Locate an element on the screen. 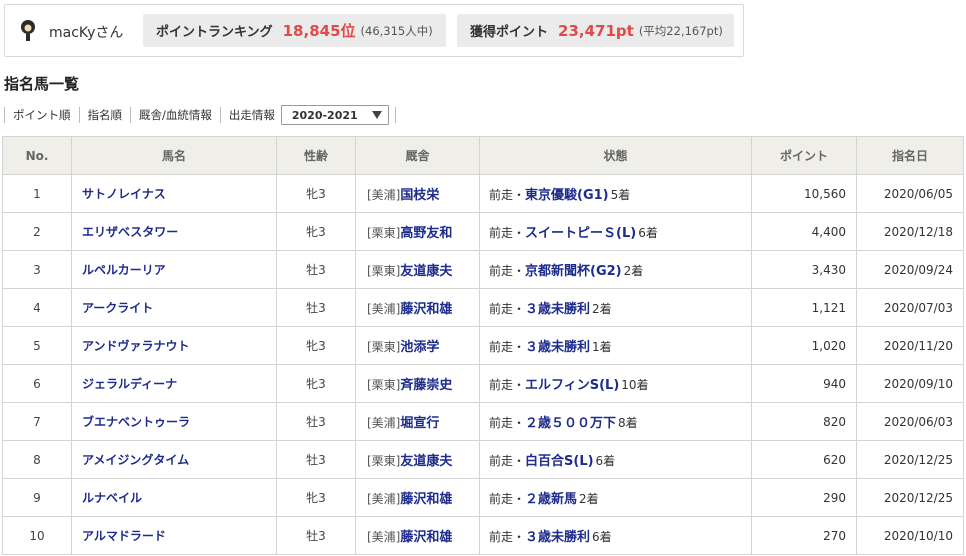 Image resolution: width=966 pixels, height=556 pixels. row-status: 前走・東京優駿(G1) 5着 is located at coordinates (615, 193).